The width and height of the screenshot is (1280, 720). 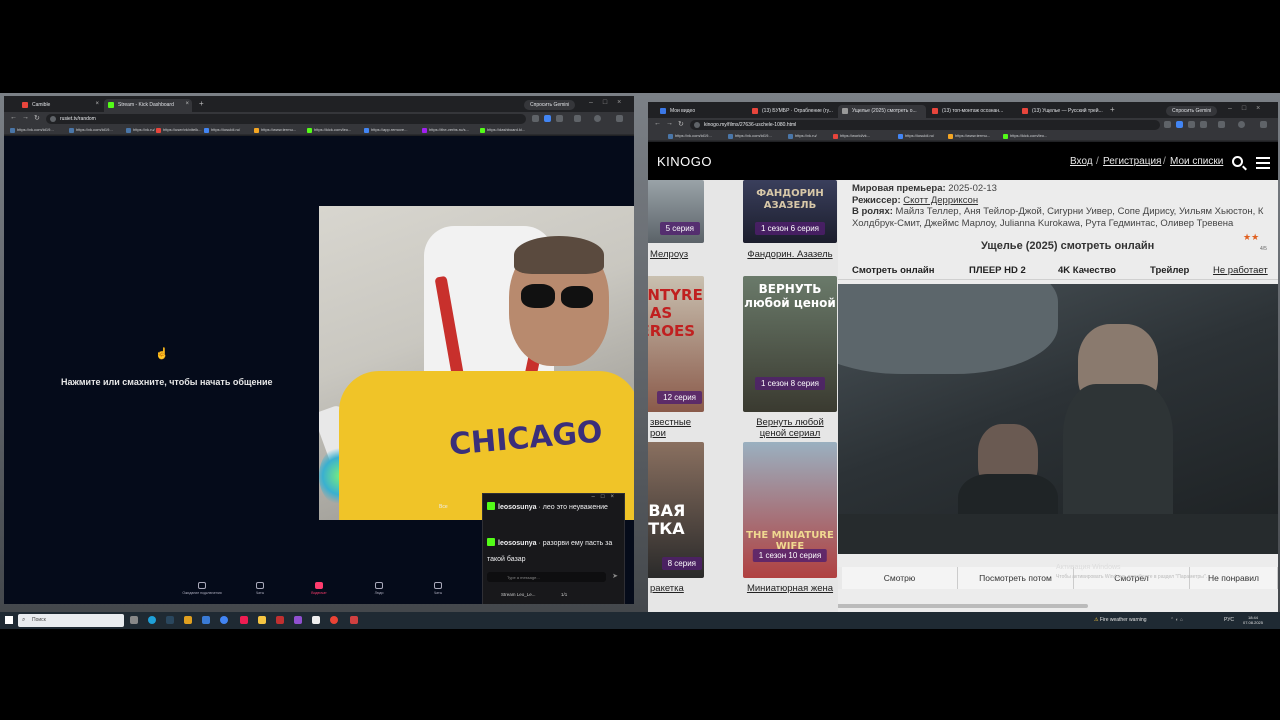 What do you see at coordinates (319, 588) in the screenshot?
I see `nav-videochat: Видеочат` at bounding box center [319, 588].